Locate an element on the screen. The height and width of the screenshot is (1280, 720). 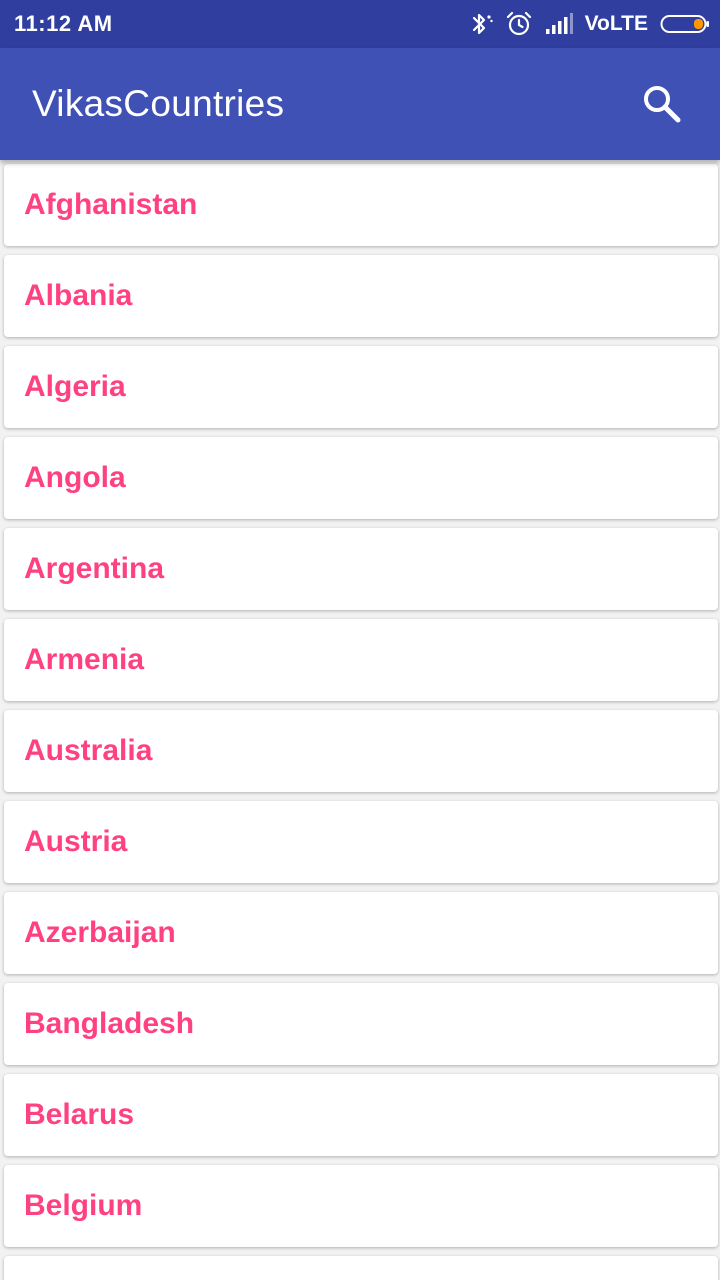
country-item-afghanistan: Afghanistan is located at coordinates (361, 205).